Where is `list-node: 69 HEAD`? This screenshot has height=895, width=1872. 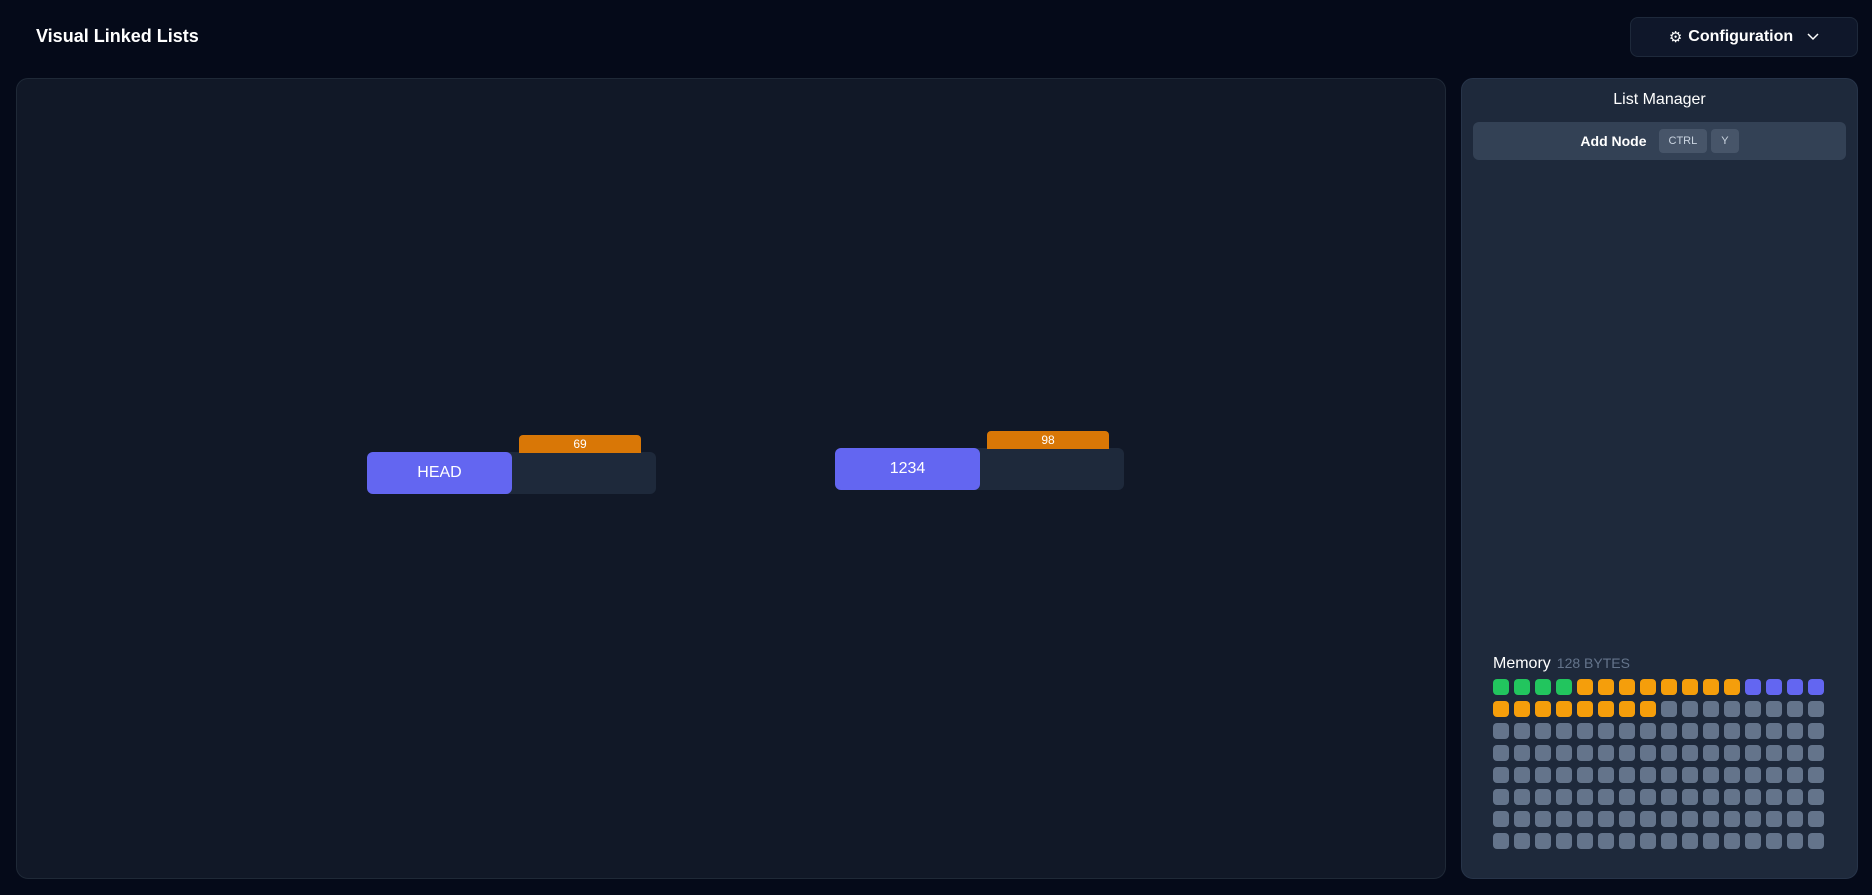 list-node: 69 HEAD is located at coordinates (511, 465).